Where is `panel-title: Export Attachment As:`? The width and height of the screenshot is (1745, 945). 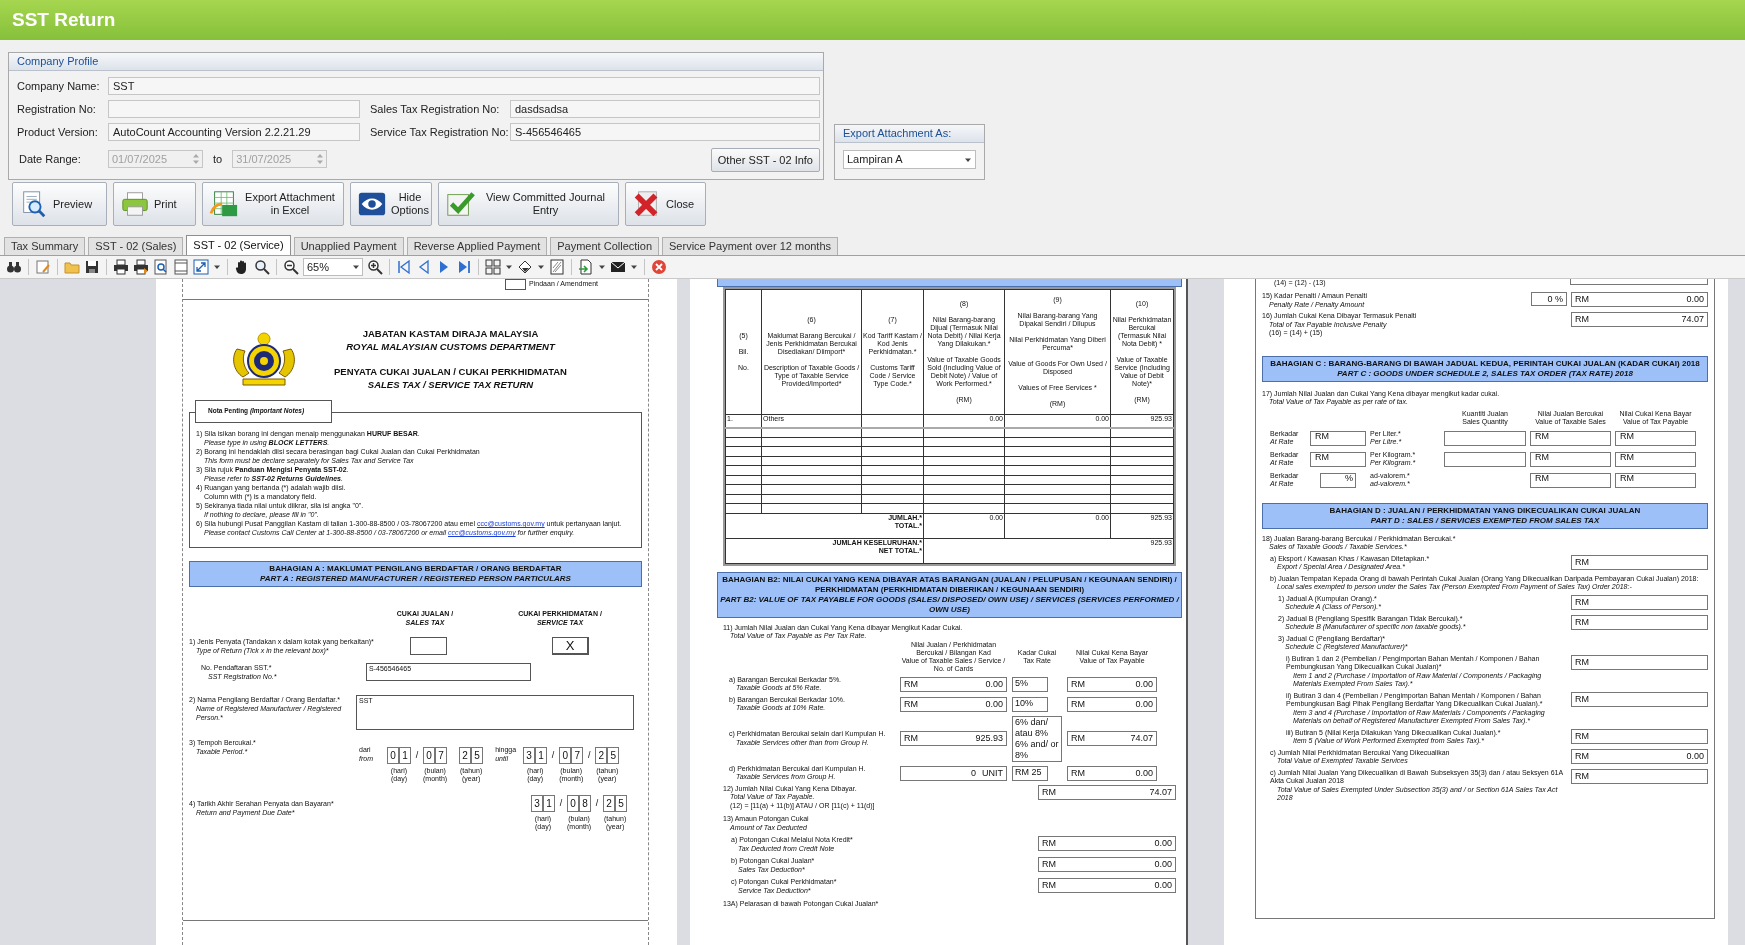 panel-title: Export Attachment As: is located at coordinates (897, 134).